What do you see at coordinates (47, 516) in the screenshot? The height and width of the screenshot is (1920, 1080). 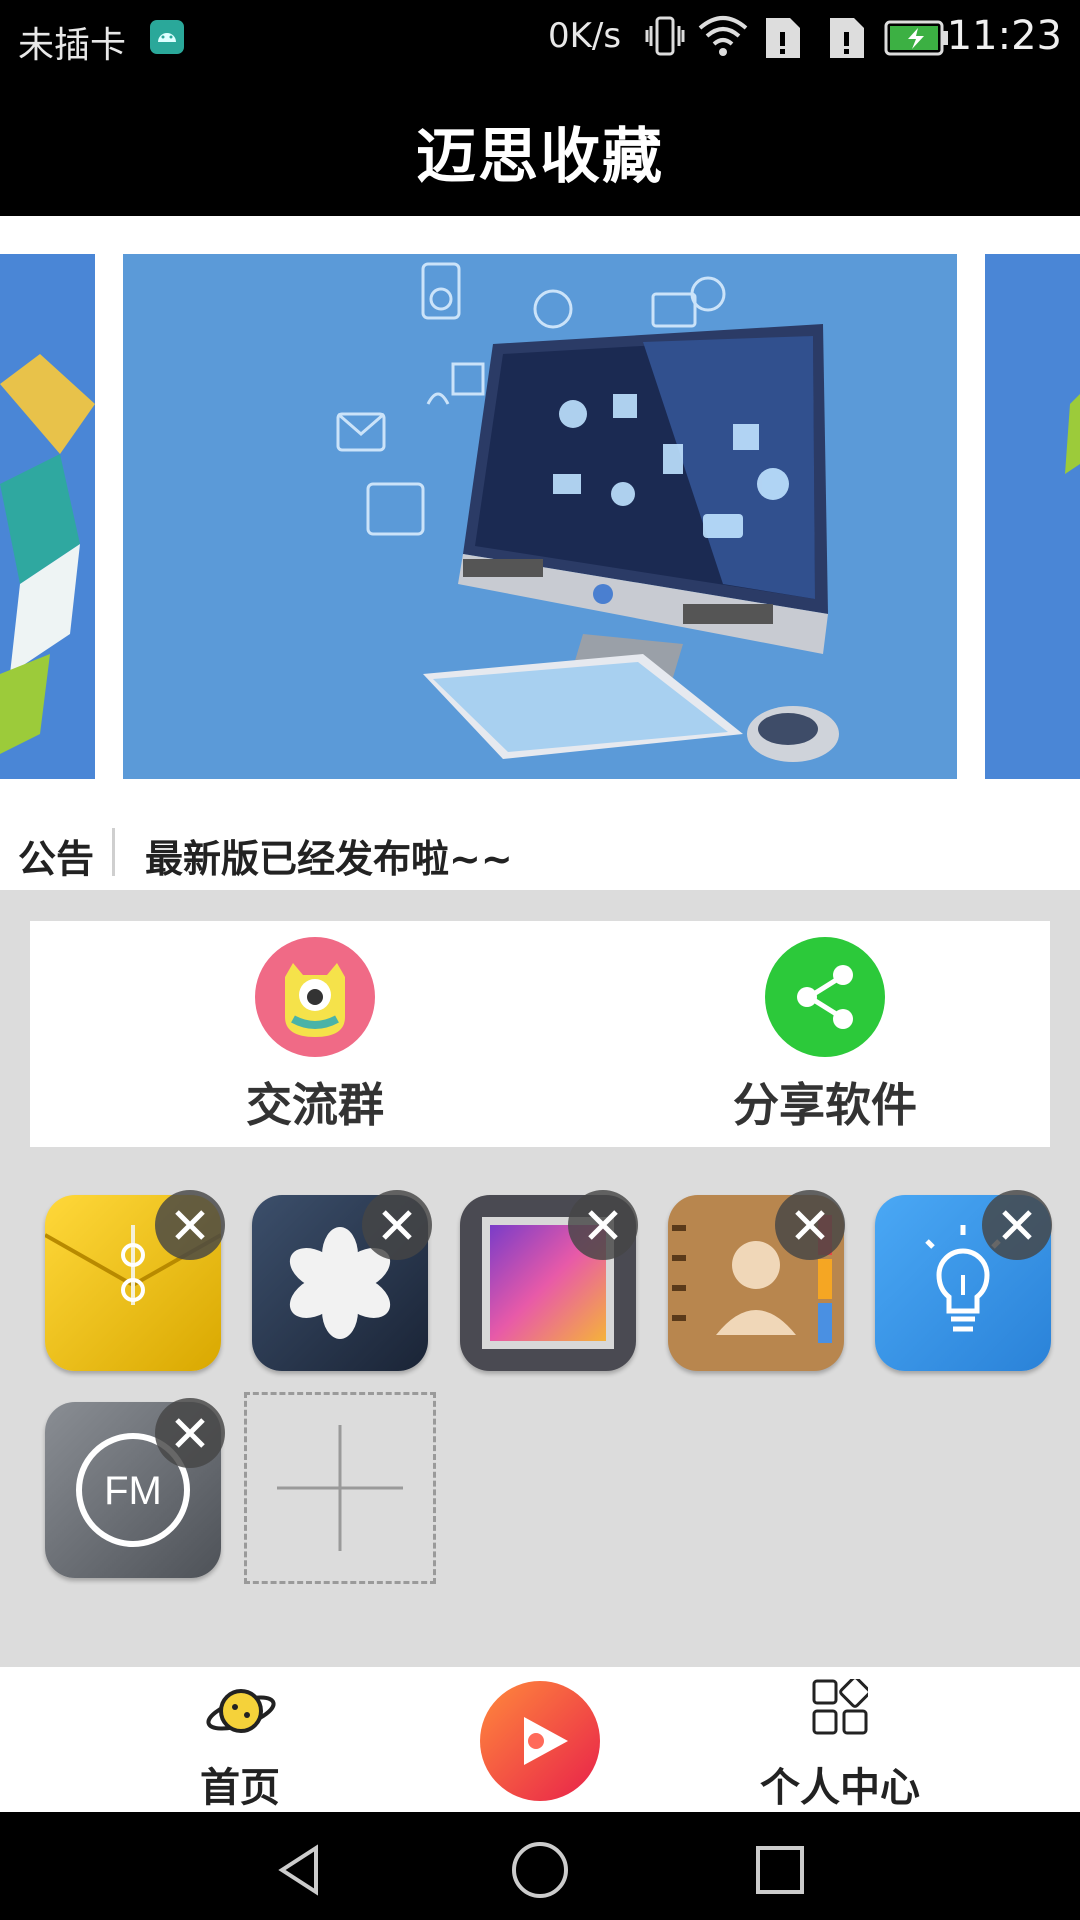 I see `banner-slide-prev` at bounding box center [47, 516].